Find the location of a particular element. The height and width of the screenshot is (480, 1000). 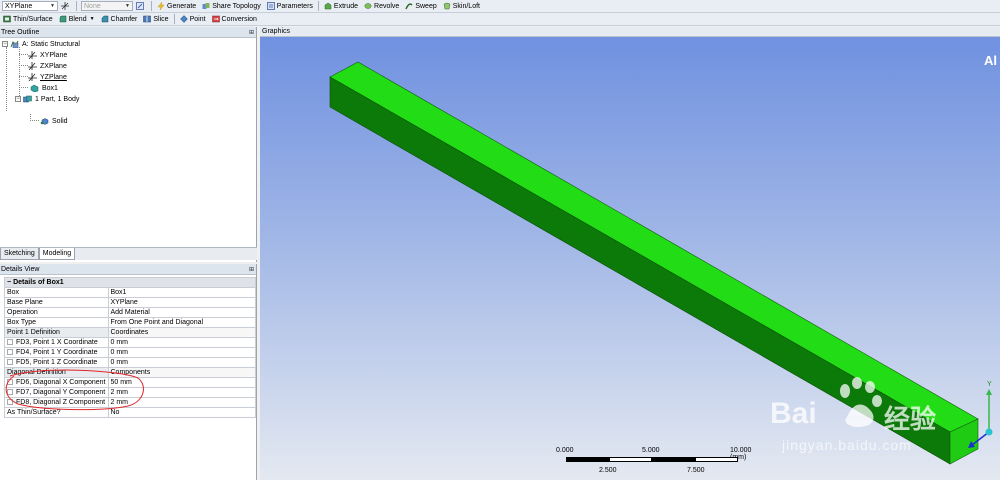

row-value: XYPlane is located at coordinates (181, 302).